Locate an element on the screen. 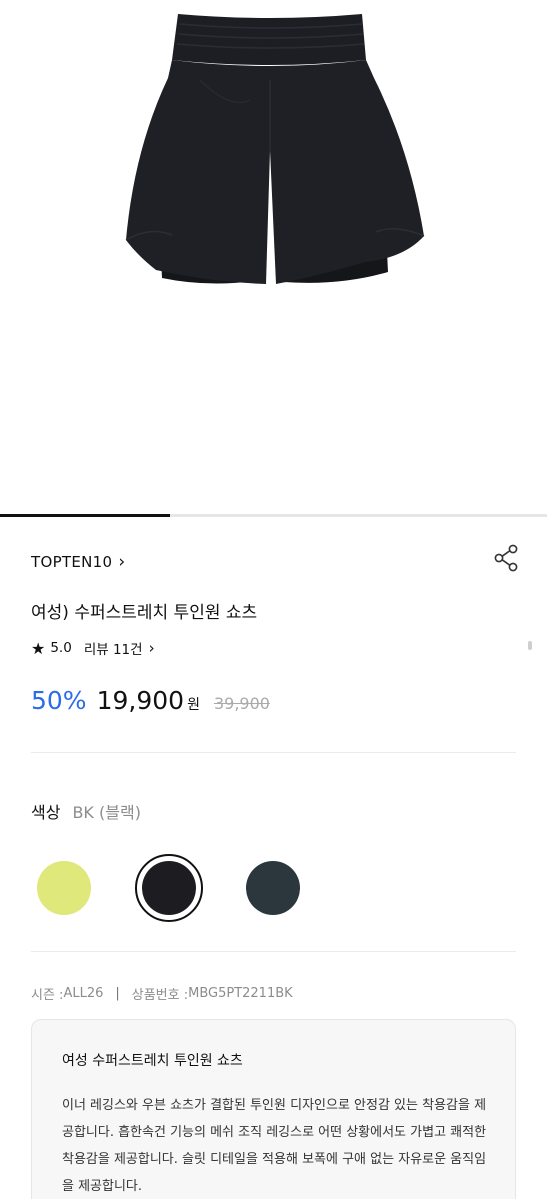 This screenshot has width=547, height=1199. color-label: 색상 is located at coordinates (46, 812).